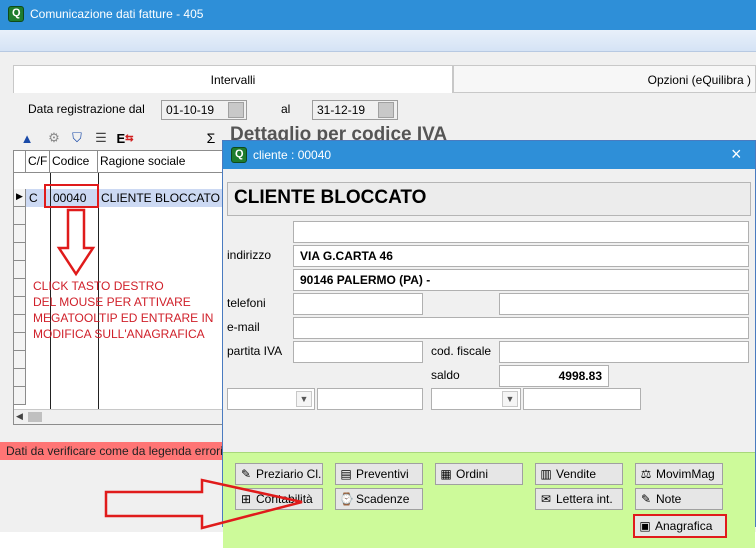 The image size is (756, 548). What do you see at coordinates (160, 198) in the screenshot?
I see `cell-ragione: CLIENTE BLOCCATO` at bounding box center [160, 198].